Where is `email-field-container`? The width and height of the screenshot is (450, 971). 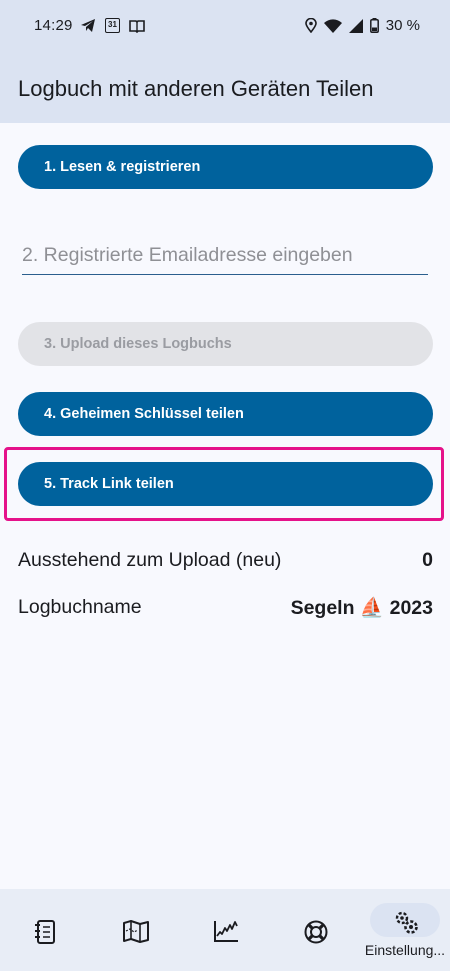 email-field-container is located at coordinates (225, 256).